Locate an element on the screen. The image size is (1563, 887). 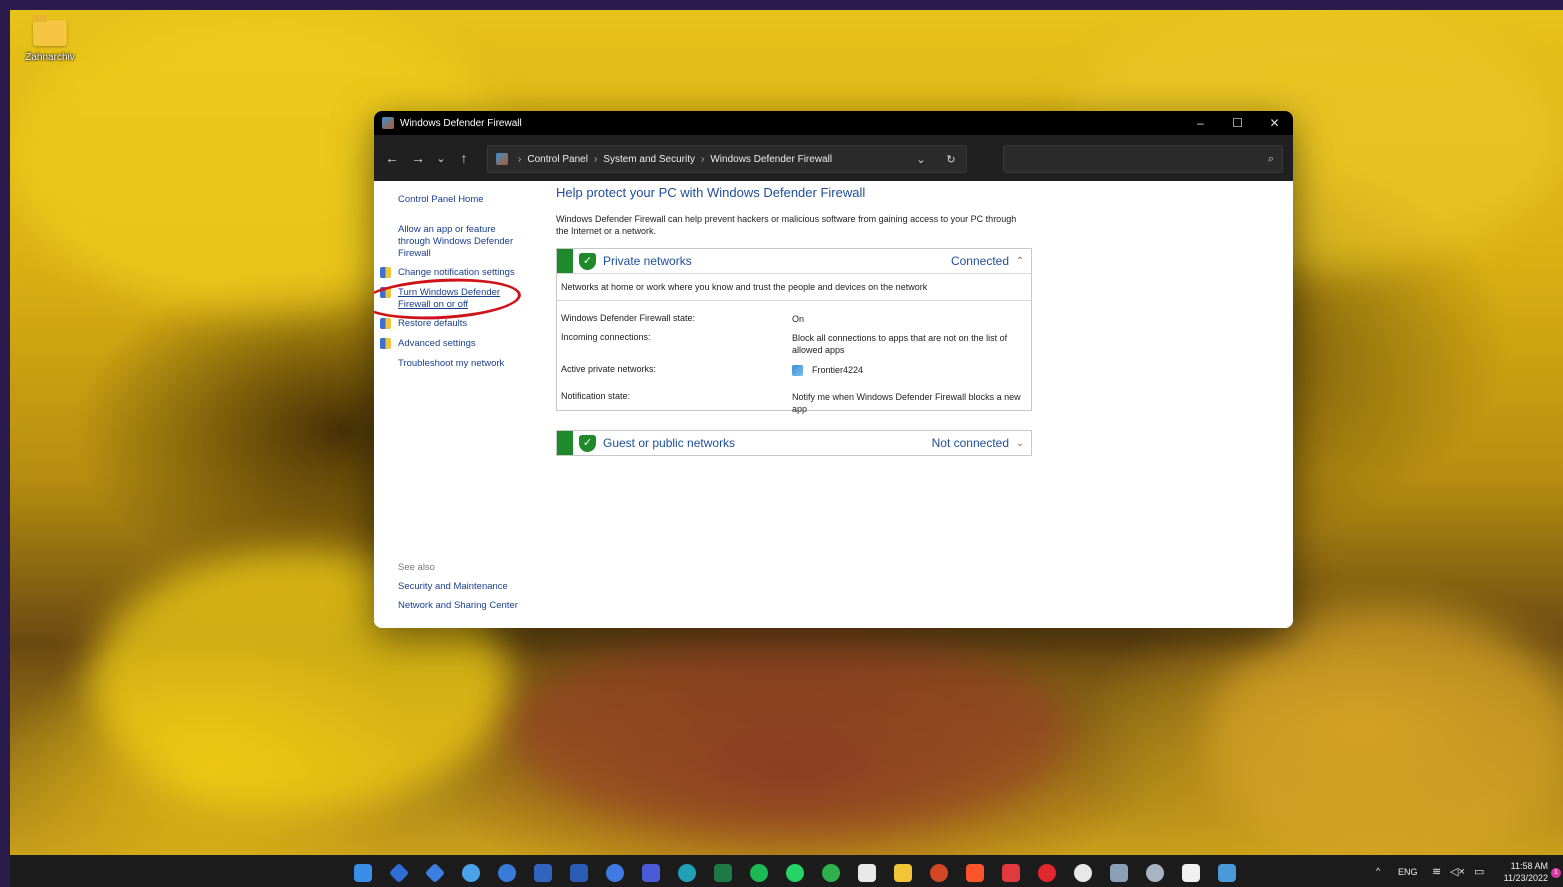
wifi-icon: ≋ is located at coordinates (1436, 871).